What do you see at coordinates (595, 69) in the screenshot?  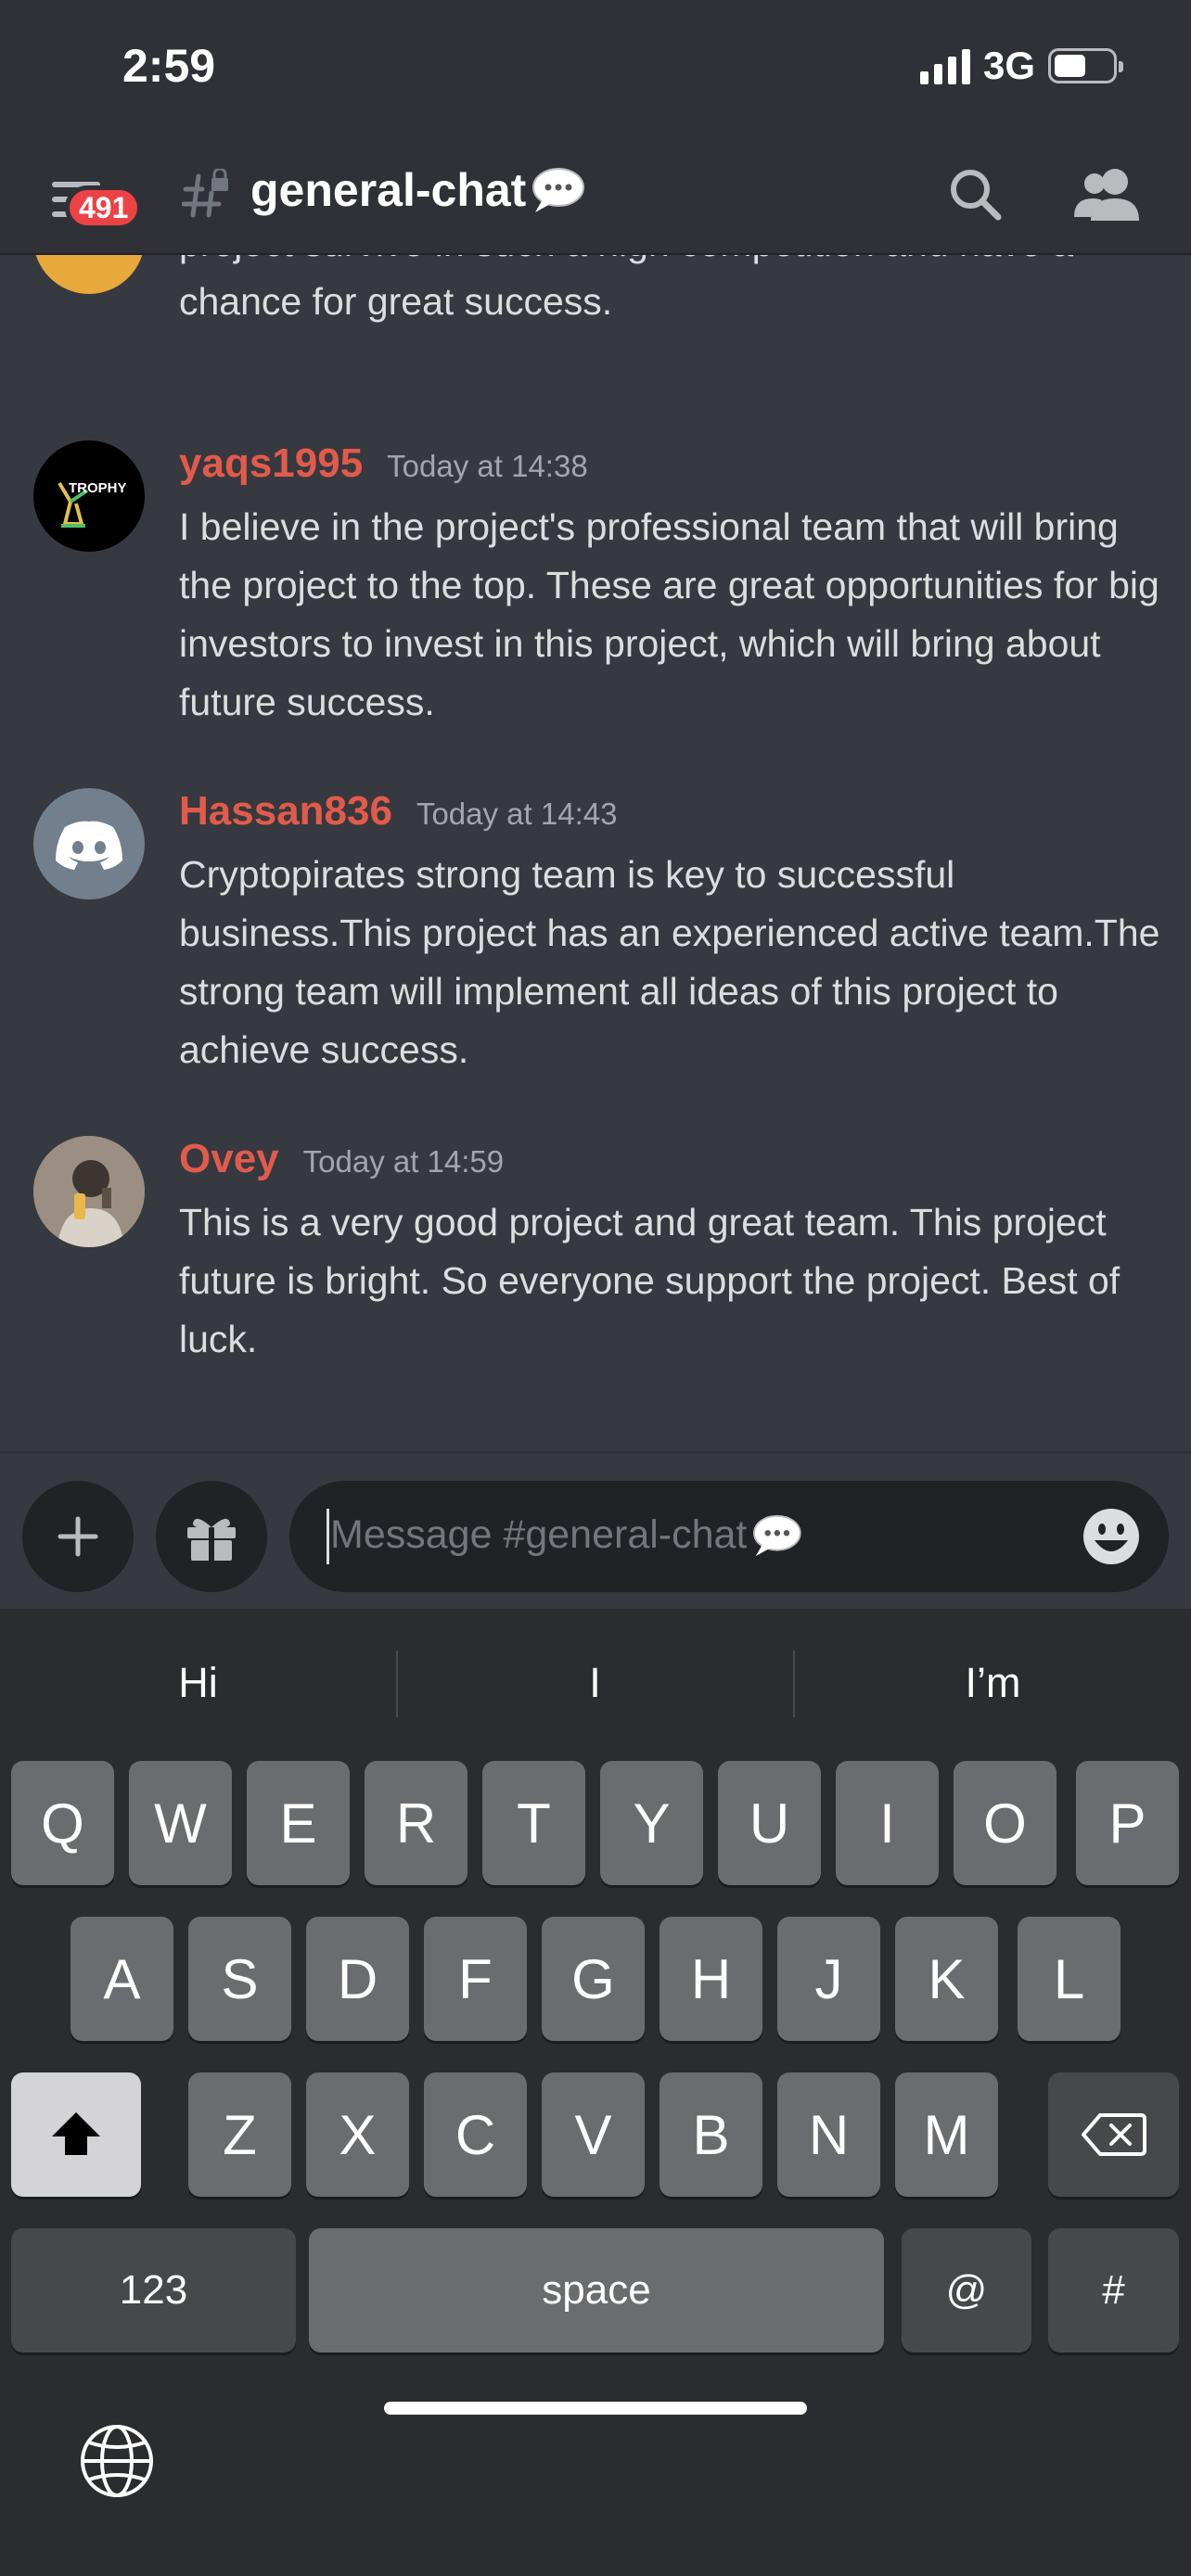 I see `status-bar: 2:59 3G` at bounding box center [595, 69].